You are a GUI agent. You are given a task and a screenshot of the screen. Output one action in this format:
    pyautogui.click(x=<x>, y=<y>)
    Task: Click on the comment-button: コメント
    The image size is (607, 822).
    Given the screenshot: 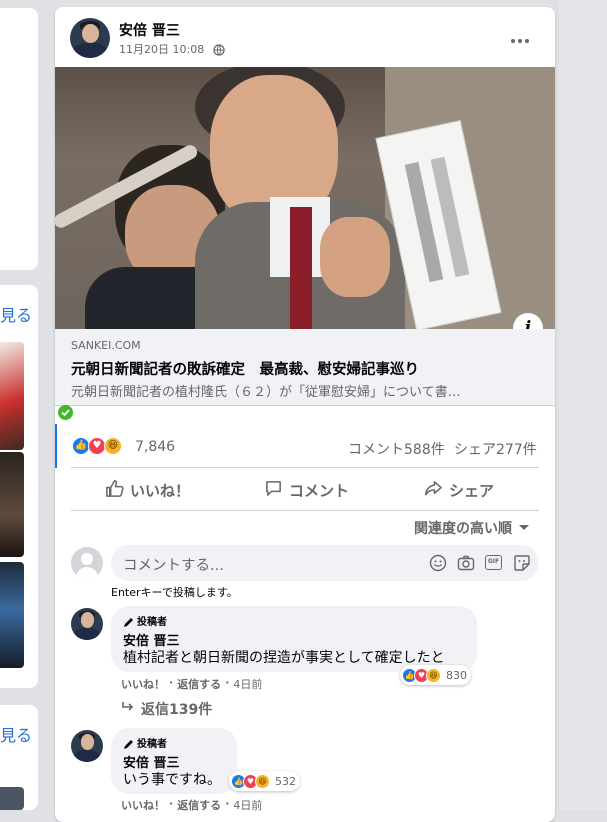 What is the action you would take?
    pyautogui.click(x=306, y=490)
    